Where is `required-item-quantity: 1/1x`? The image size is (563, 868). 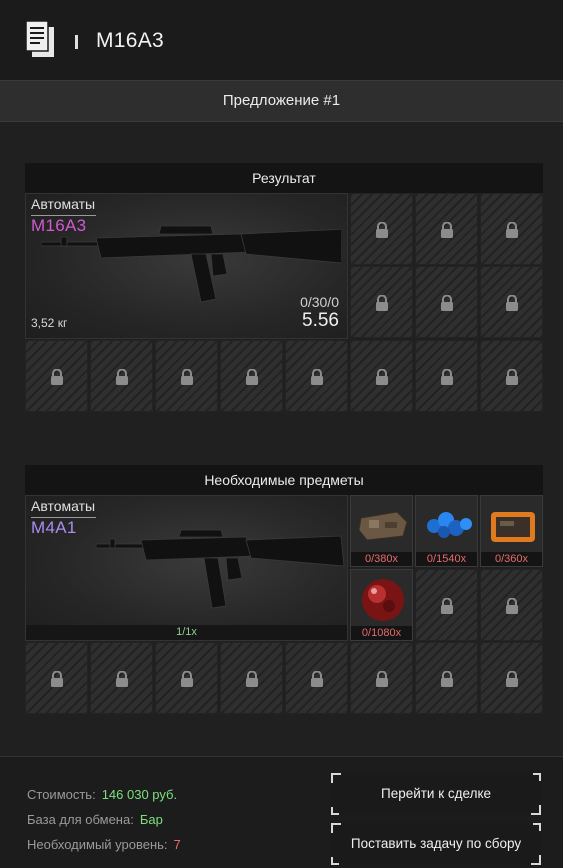 required-item-quantity: 1/1x is located at coordinates (186, 632).